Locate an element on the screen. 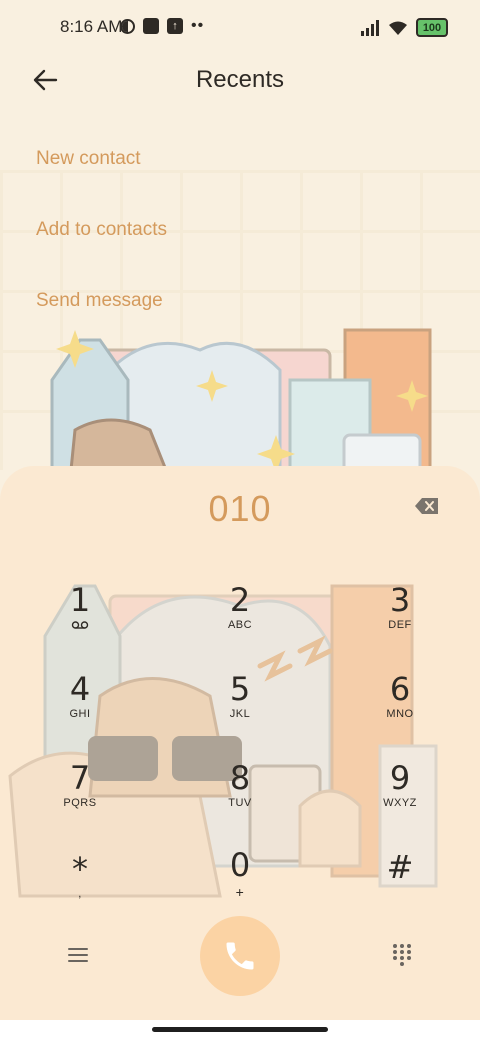 The width and height of the screenshot is (480, 1040). key-5-letters: JKL is located at coordinates (240, 714).